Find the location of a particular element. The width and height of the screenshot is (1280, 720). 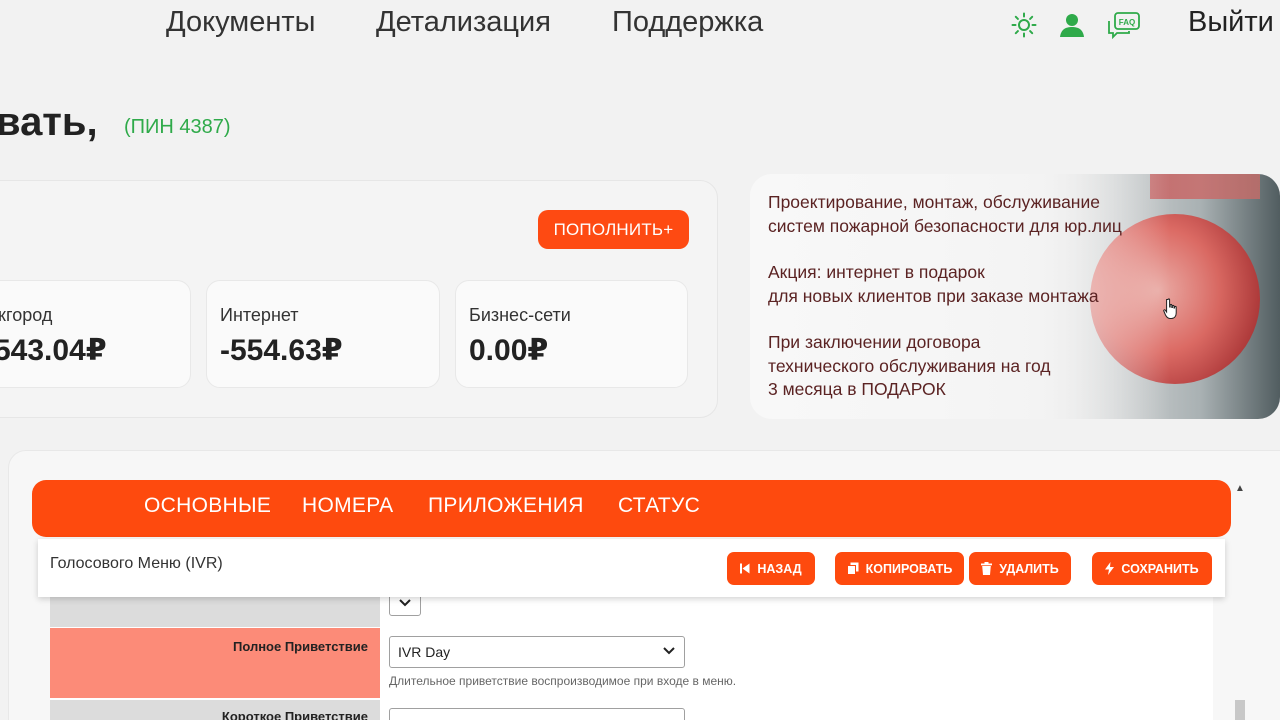

promo-text-line: Проектирование, монтаж, обслуживание is located at coordinates (934, 202).